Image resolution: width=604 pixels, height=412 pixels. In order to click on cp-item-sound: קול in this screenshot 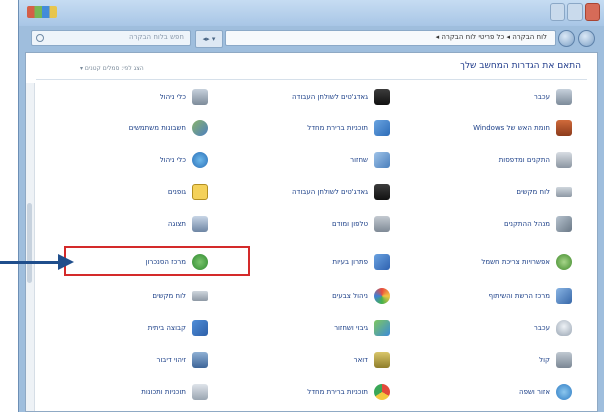, I will do `click(489, 360)`.